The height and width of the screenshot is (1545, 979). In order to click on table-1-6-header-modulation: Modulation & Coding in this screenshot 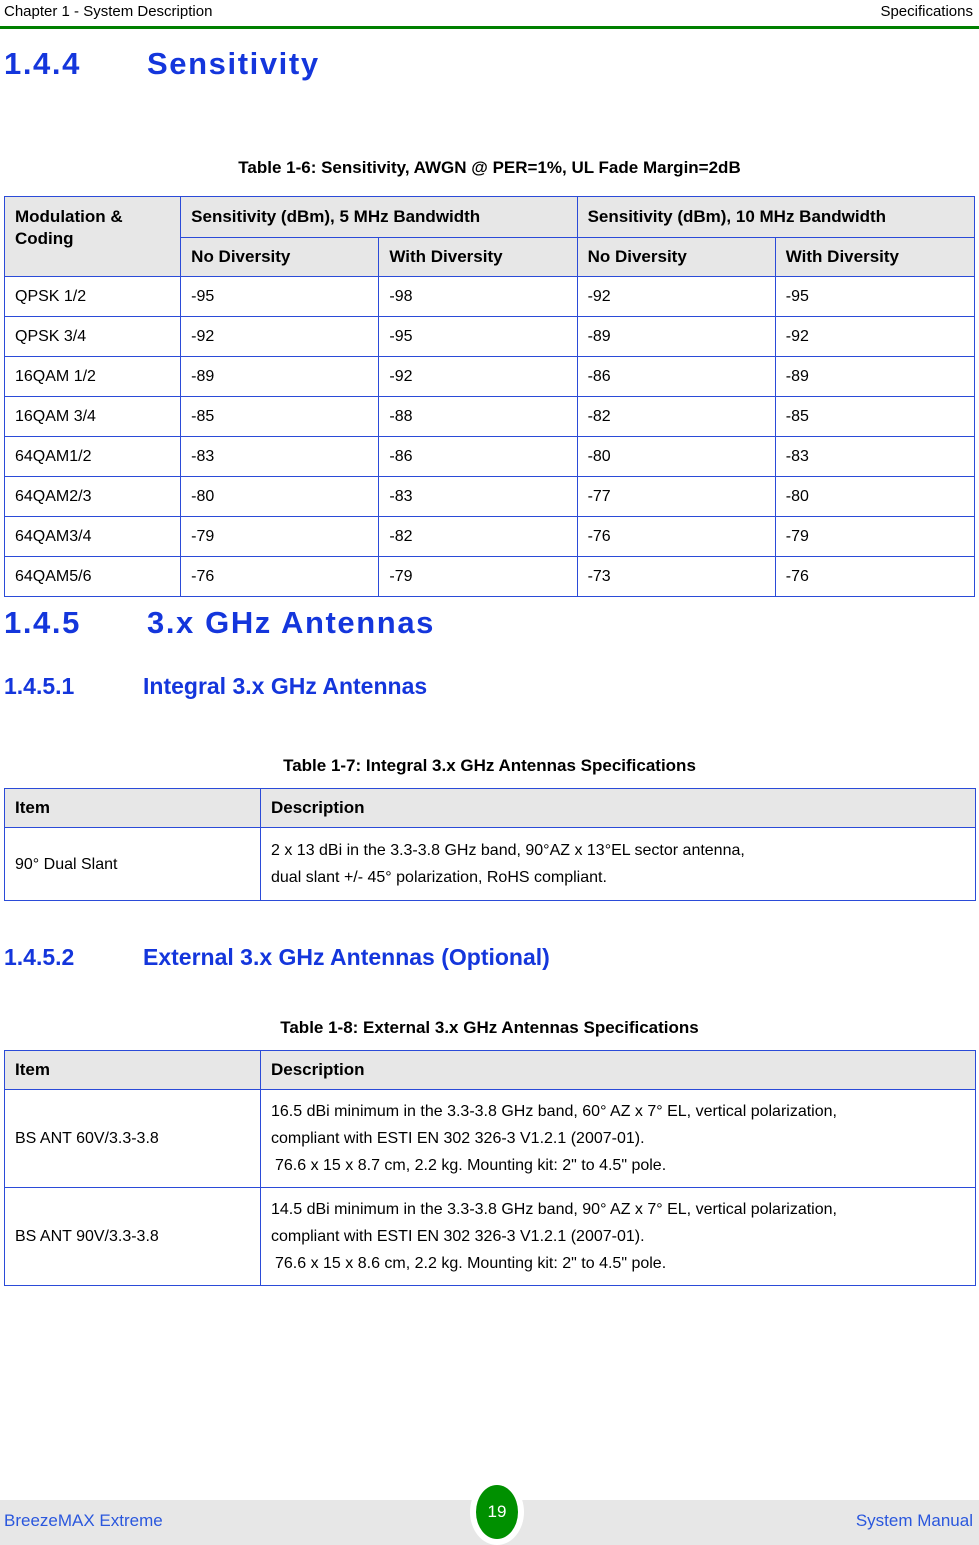, I will do `click(92, 236)`.